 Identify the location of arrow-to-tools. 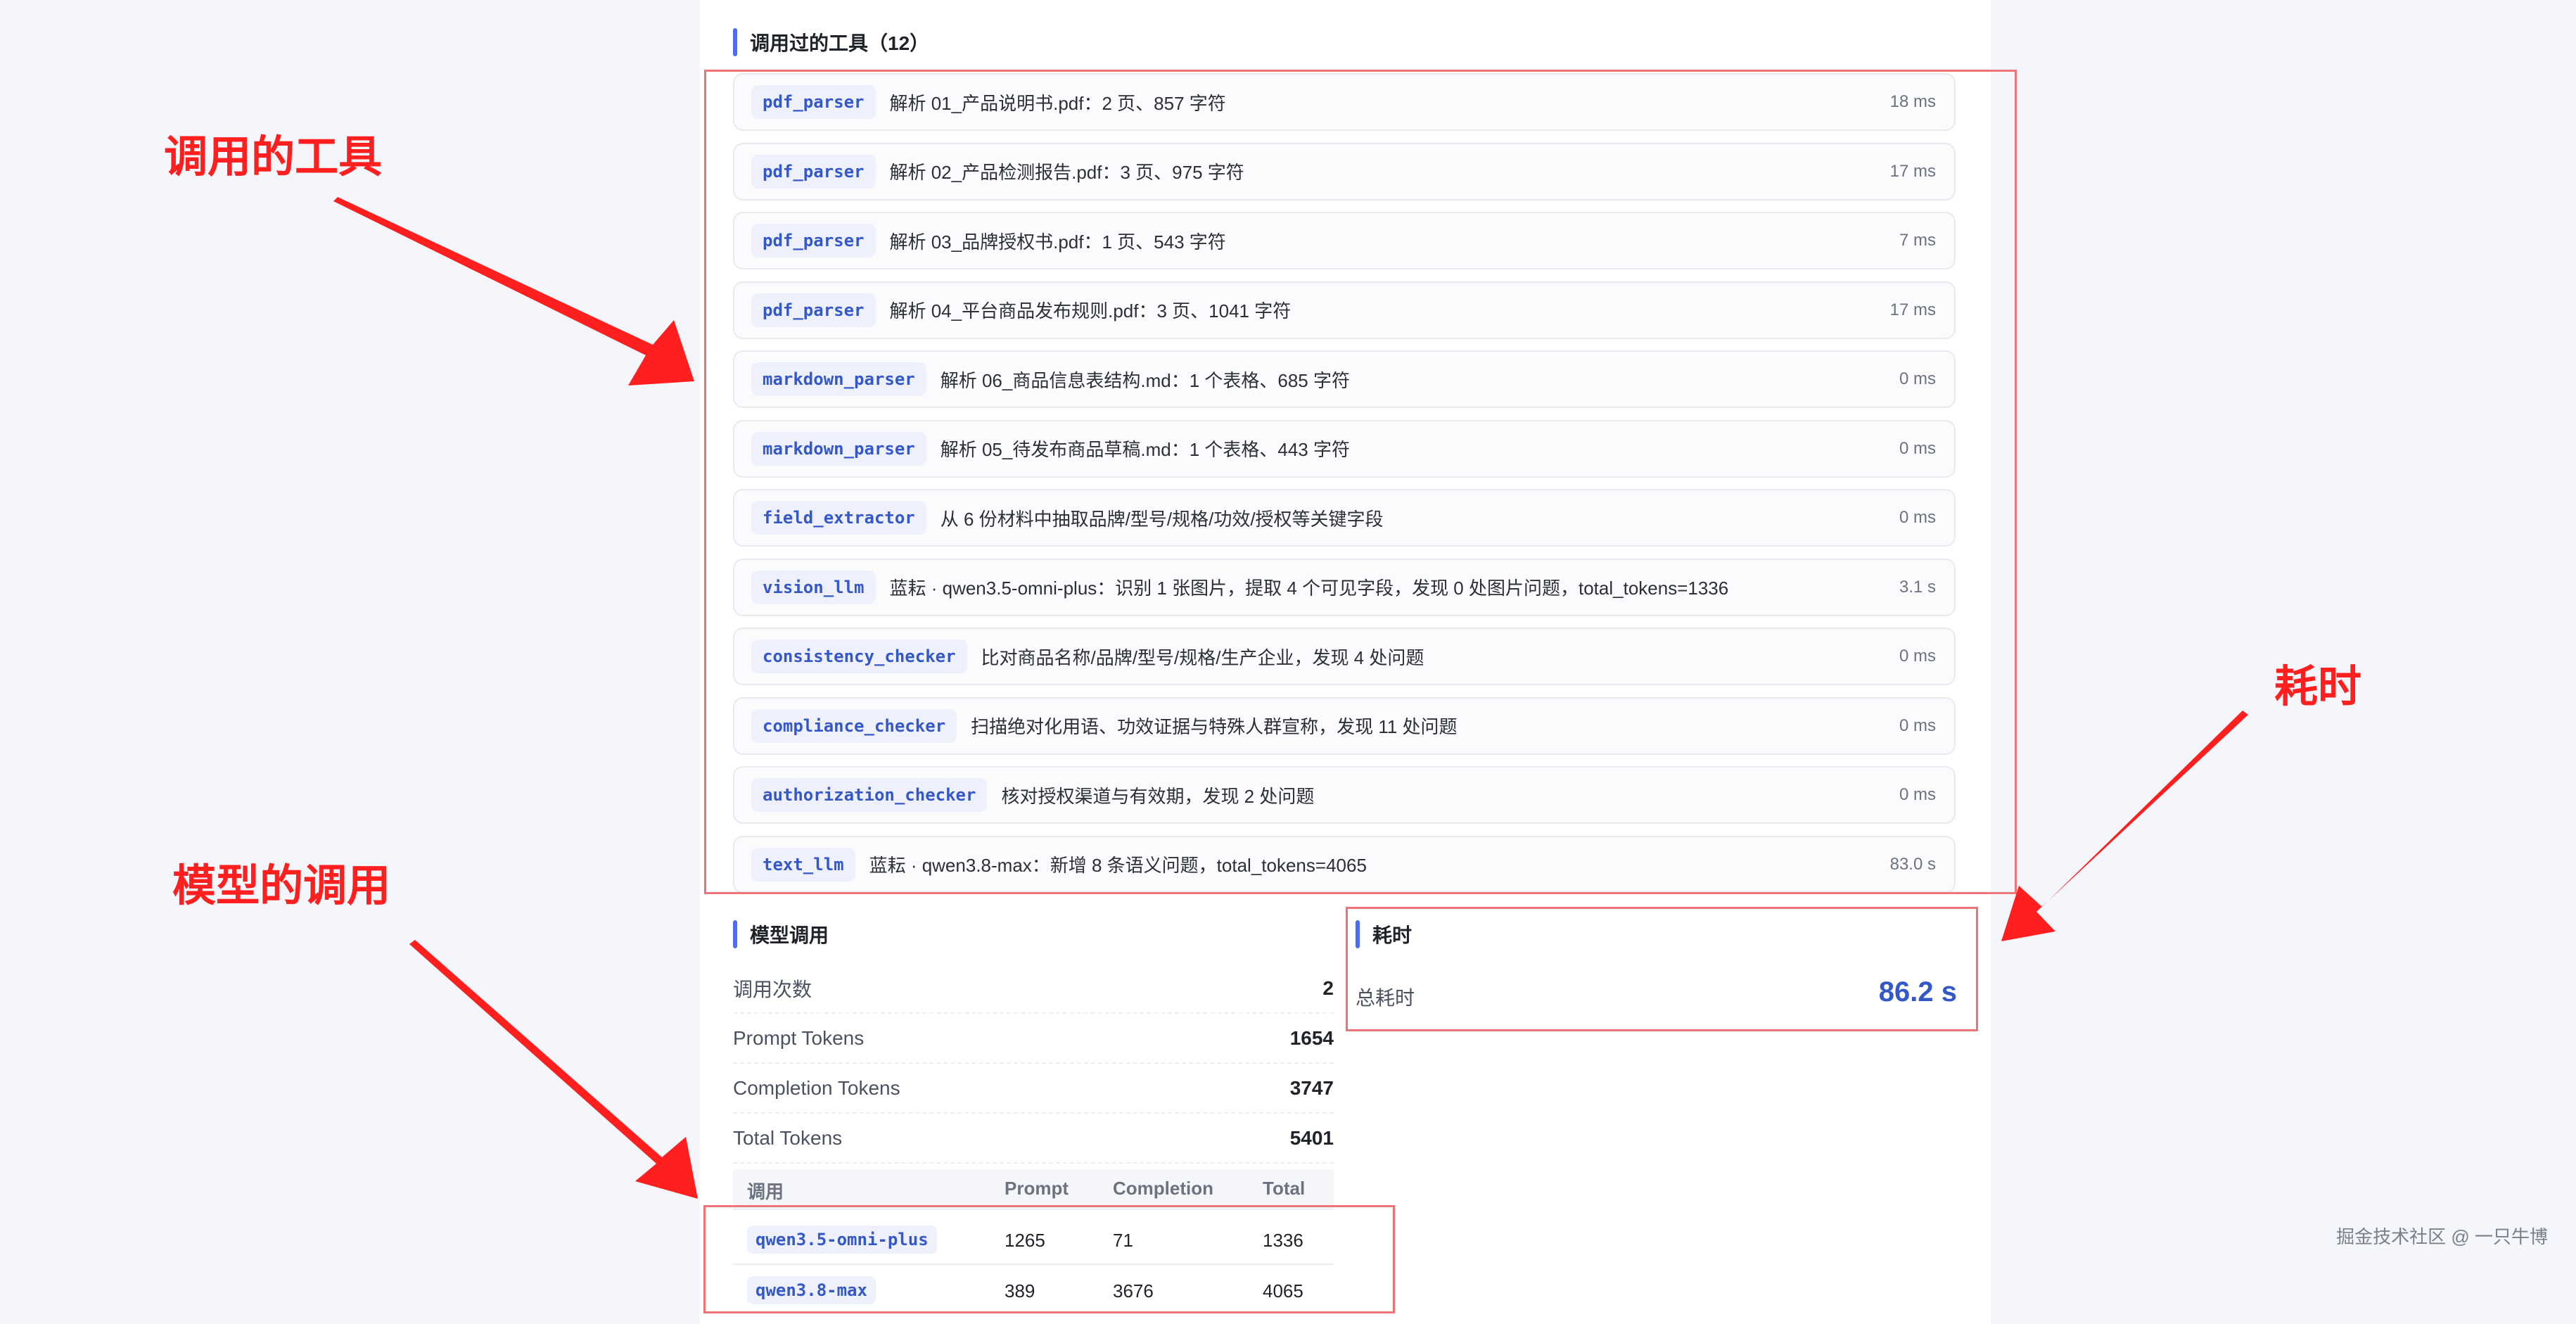
(513, 291).